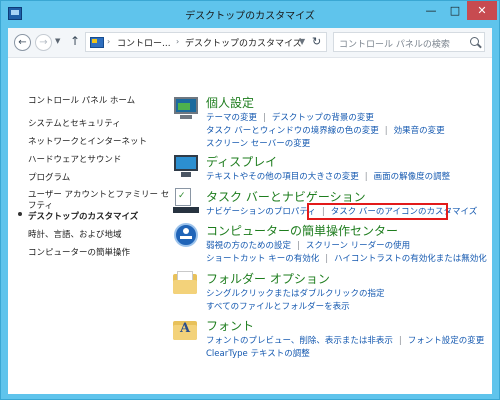 The width and height of the screenshot is (500, 400). Describe the element at coordinates (394, 45) in the screenshot. I see `search-placeholder: コントロール パネルの検索` at that location.